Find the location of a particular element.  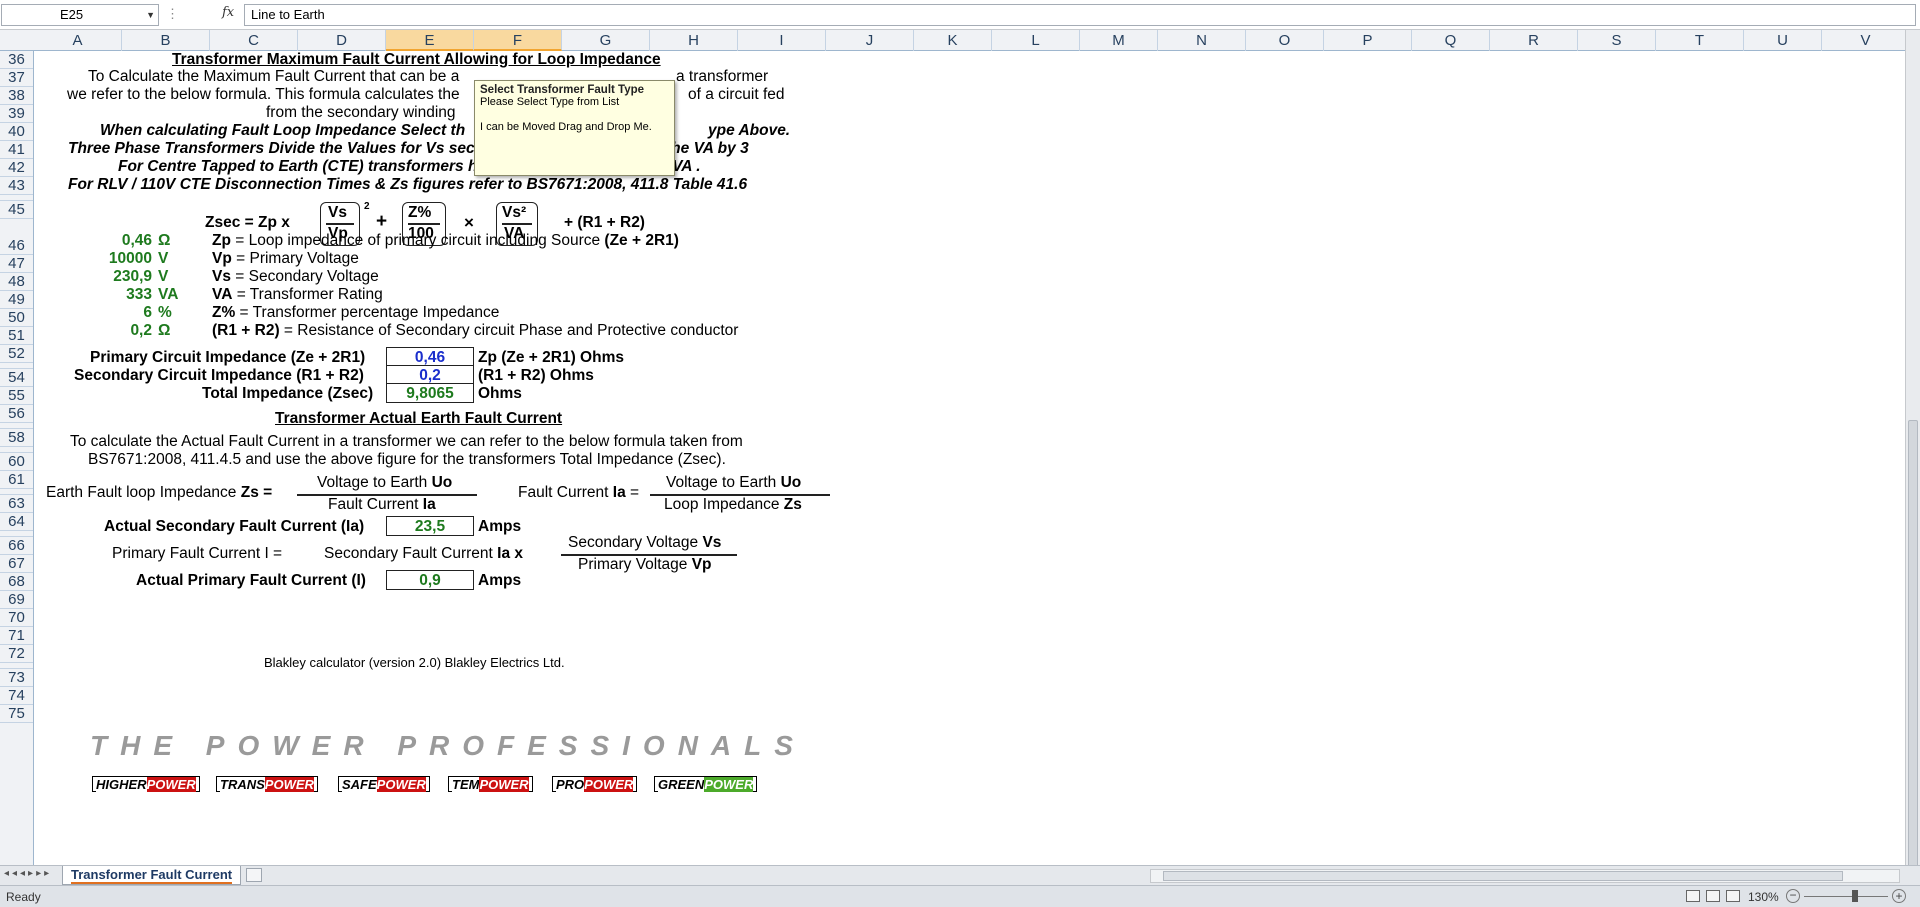

row-header: 74 is located at coordinates (16, 696).